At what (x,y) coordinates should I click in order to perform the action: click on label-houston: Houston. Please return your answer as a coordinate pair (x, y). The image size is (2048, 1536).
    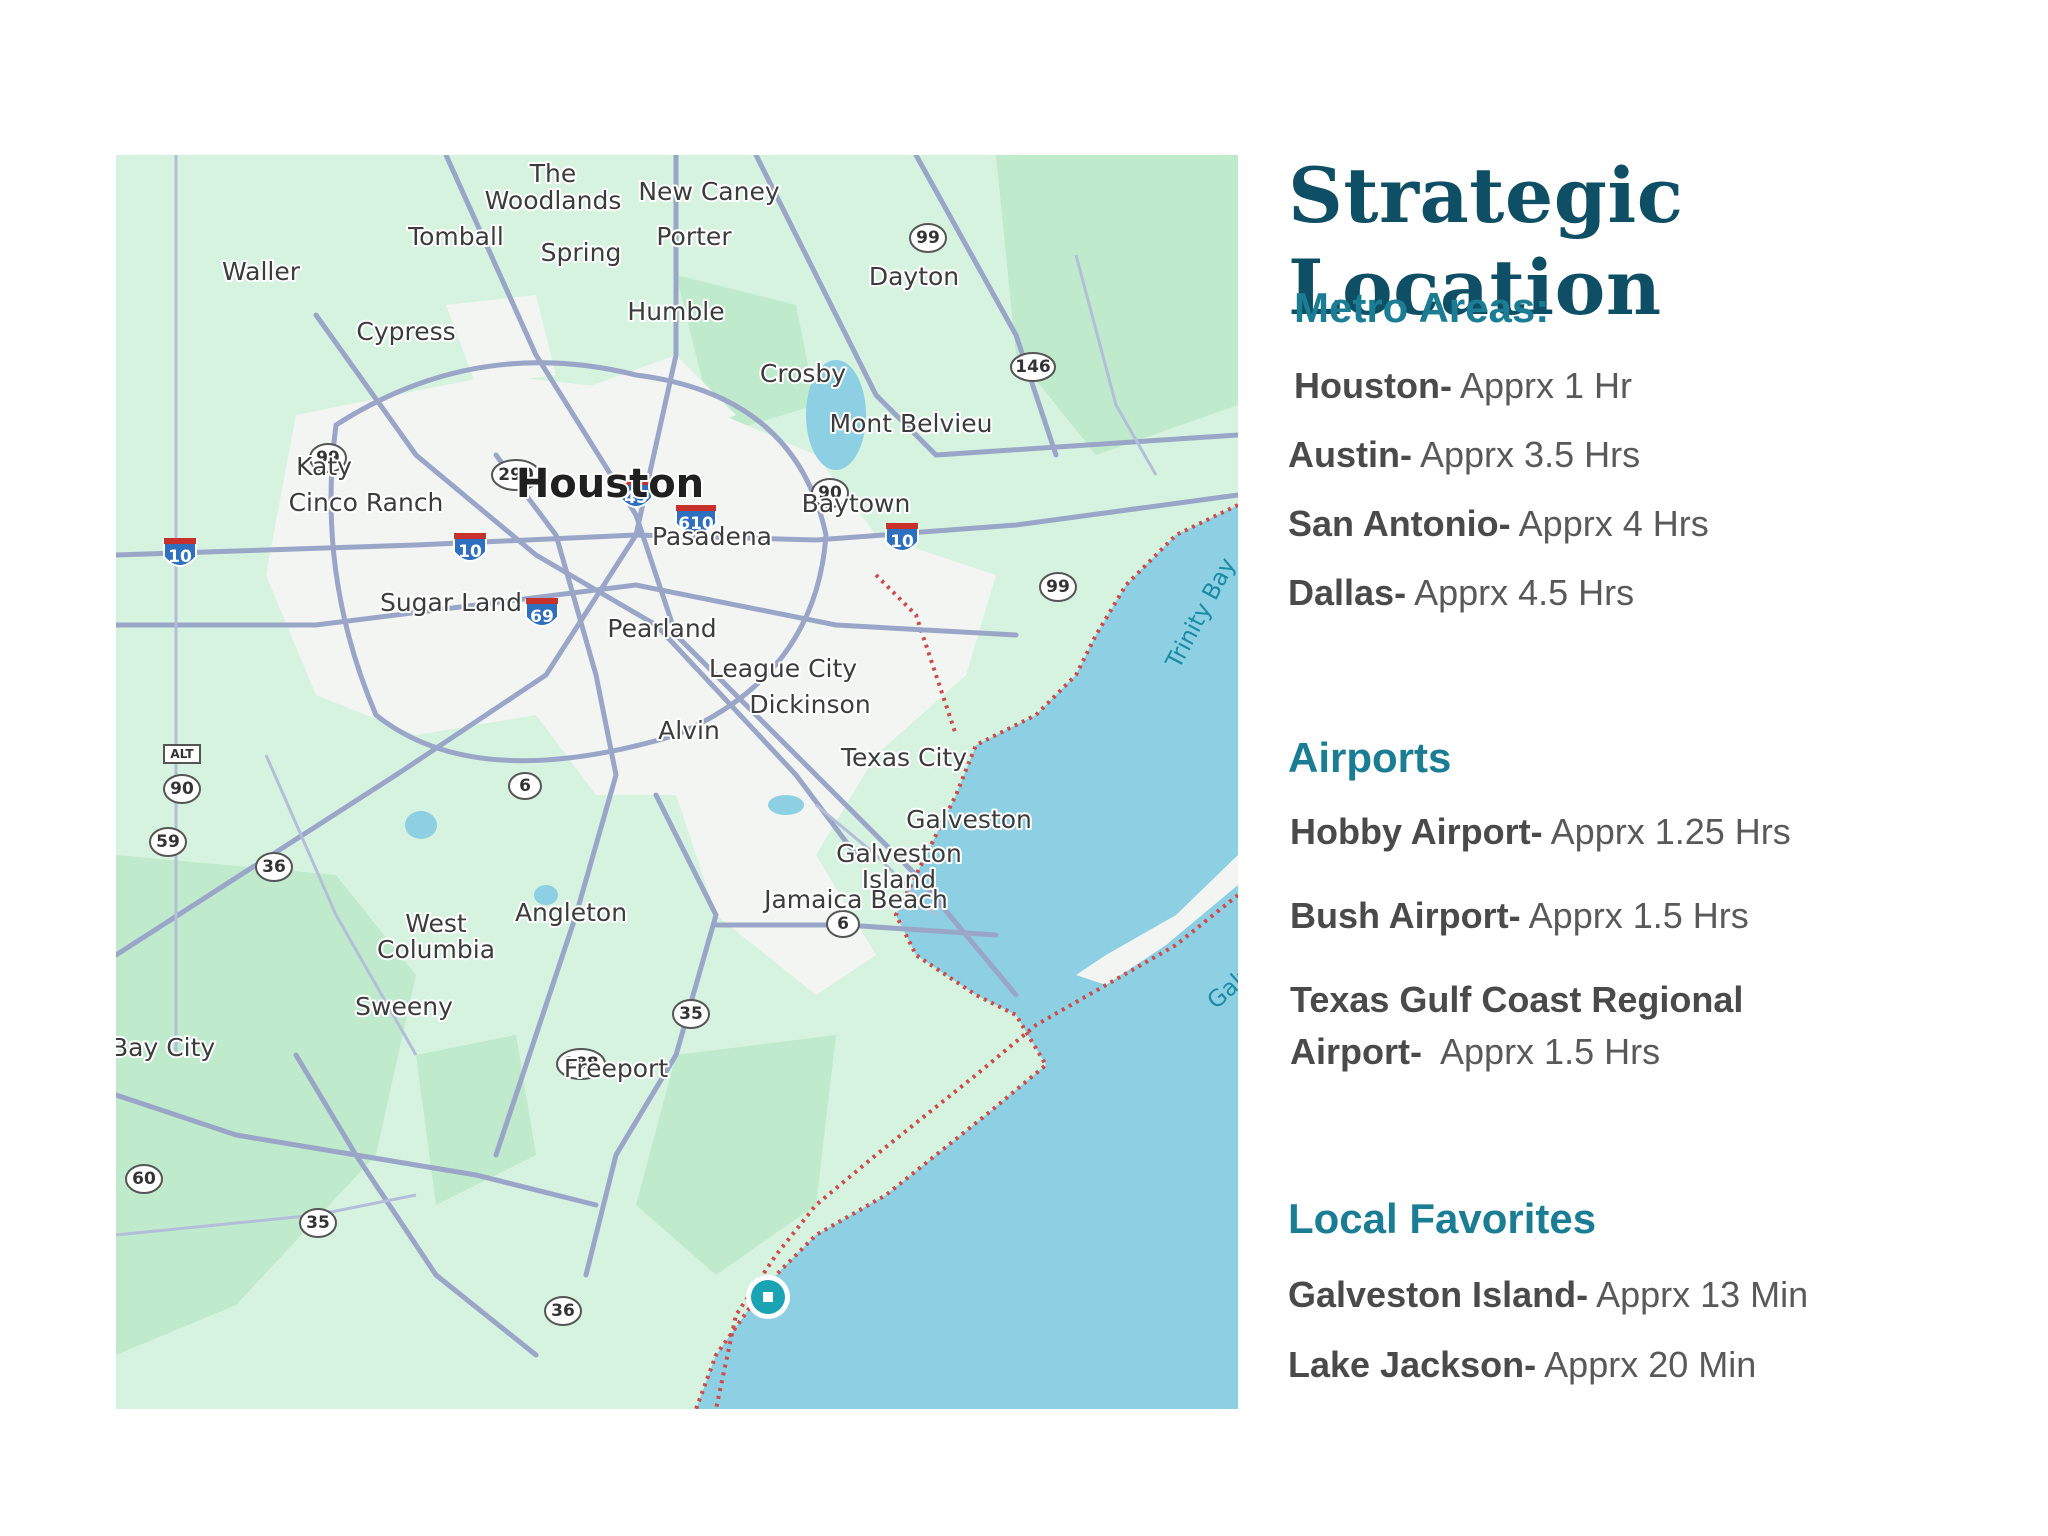
    Looking at the image, I should click on (610, 484).